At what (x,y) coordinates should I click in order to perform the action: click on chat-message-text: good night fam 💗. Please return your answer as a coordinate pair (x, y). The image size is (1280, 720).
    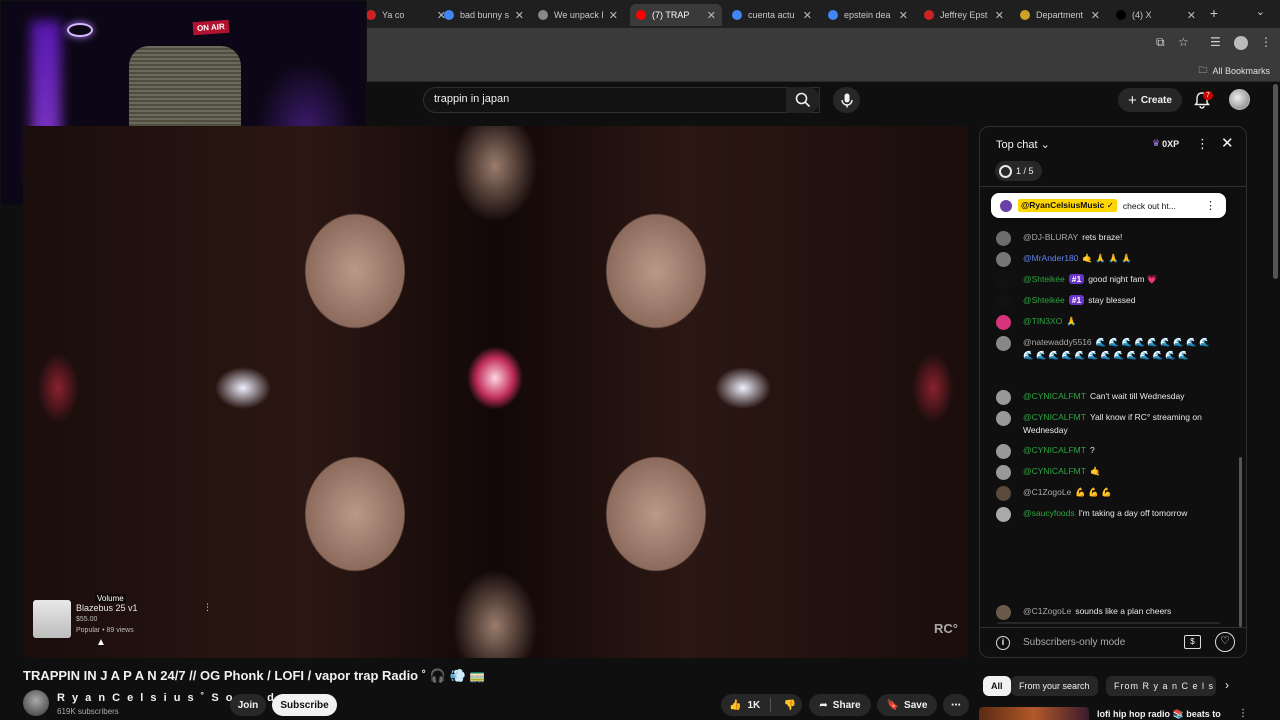
    Looking at the image, I should click on (1123, 279).